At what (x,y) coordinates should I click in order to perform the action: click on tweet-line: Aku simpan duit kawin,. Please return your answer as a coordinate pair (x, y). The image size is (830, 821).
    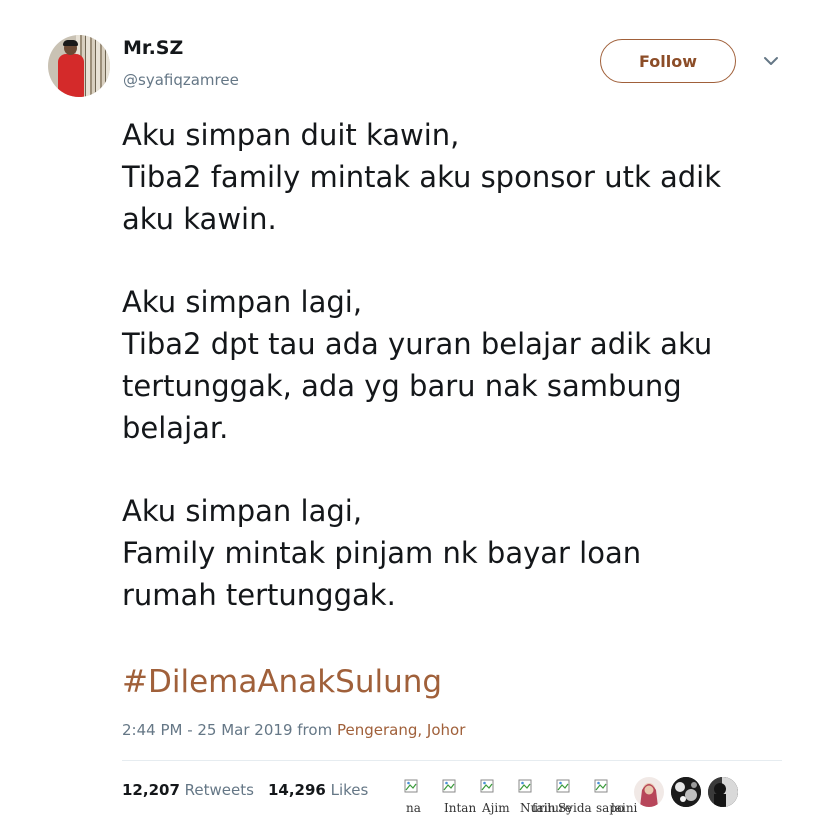
    Looking at the image, I should click on (291, 135).